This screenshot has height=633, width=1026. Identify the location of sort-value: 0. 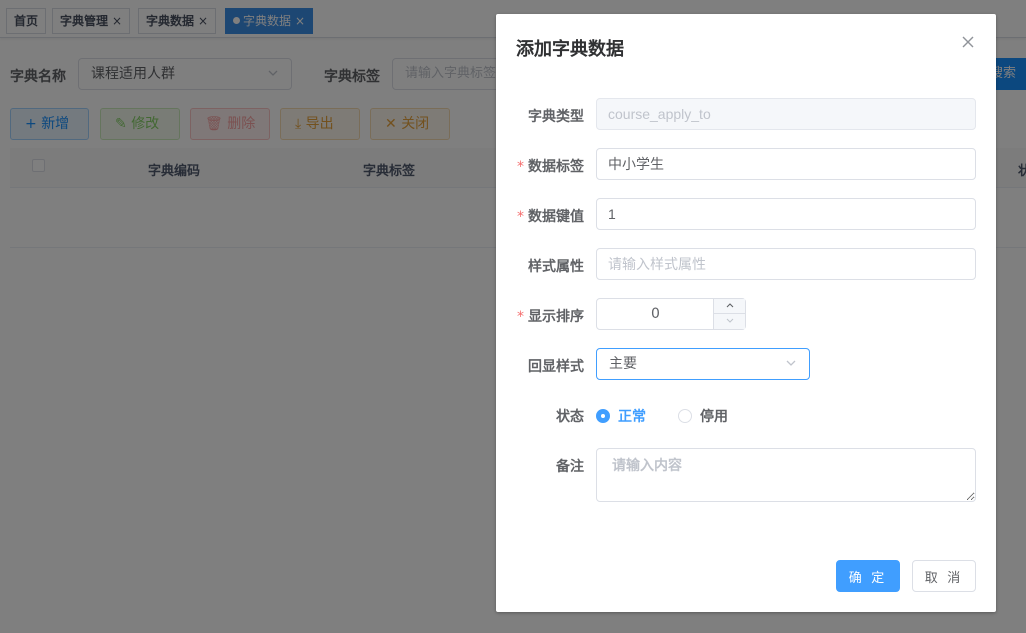
(655, 314).